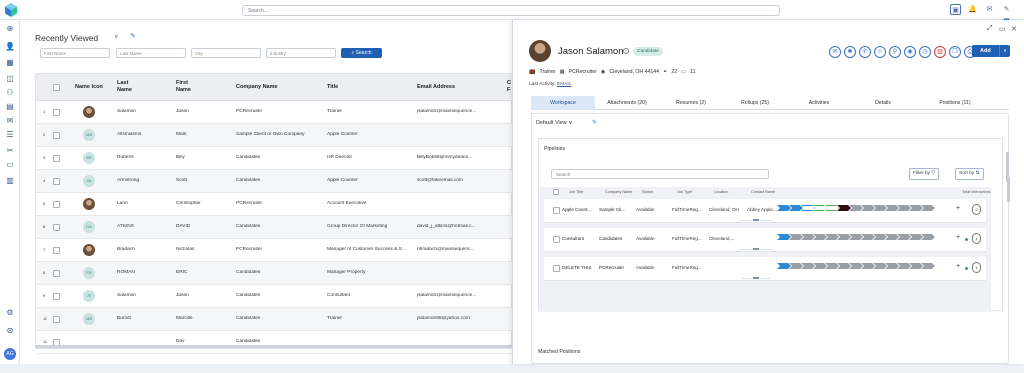 Image resolution: width=1024 pixels, height=373 pixels. What do you see at coordinates (10, 135) in the screenshot?
I see `database-icon: ☰` at bounding box center [10, 135].